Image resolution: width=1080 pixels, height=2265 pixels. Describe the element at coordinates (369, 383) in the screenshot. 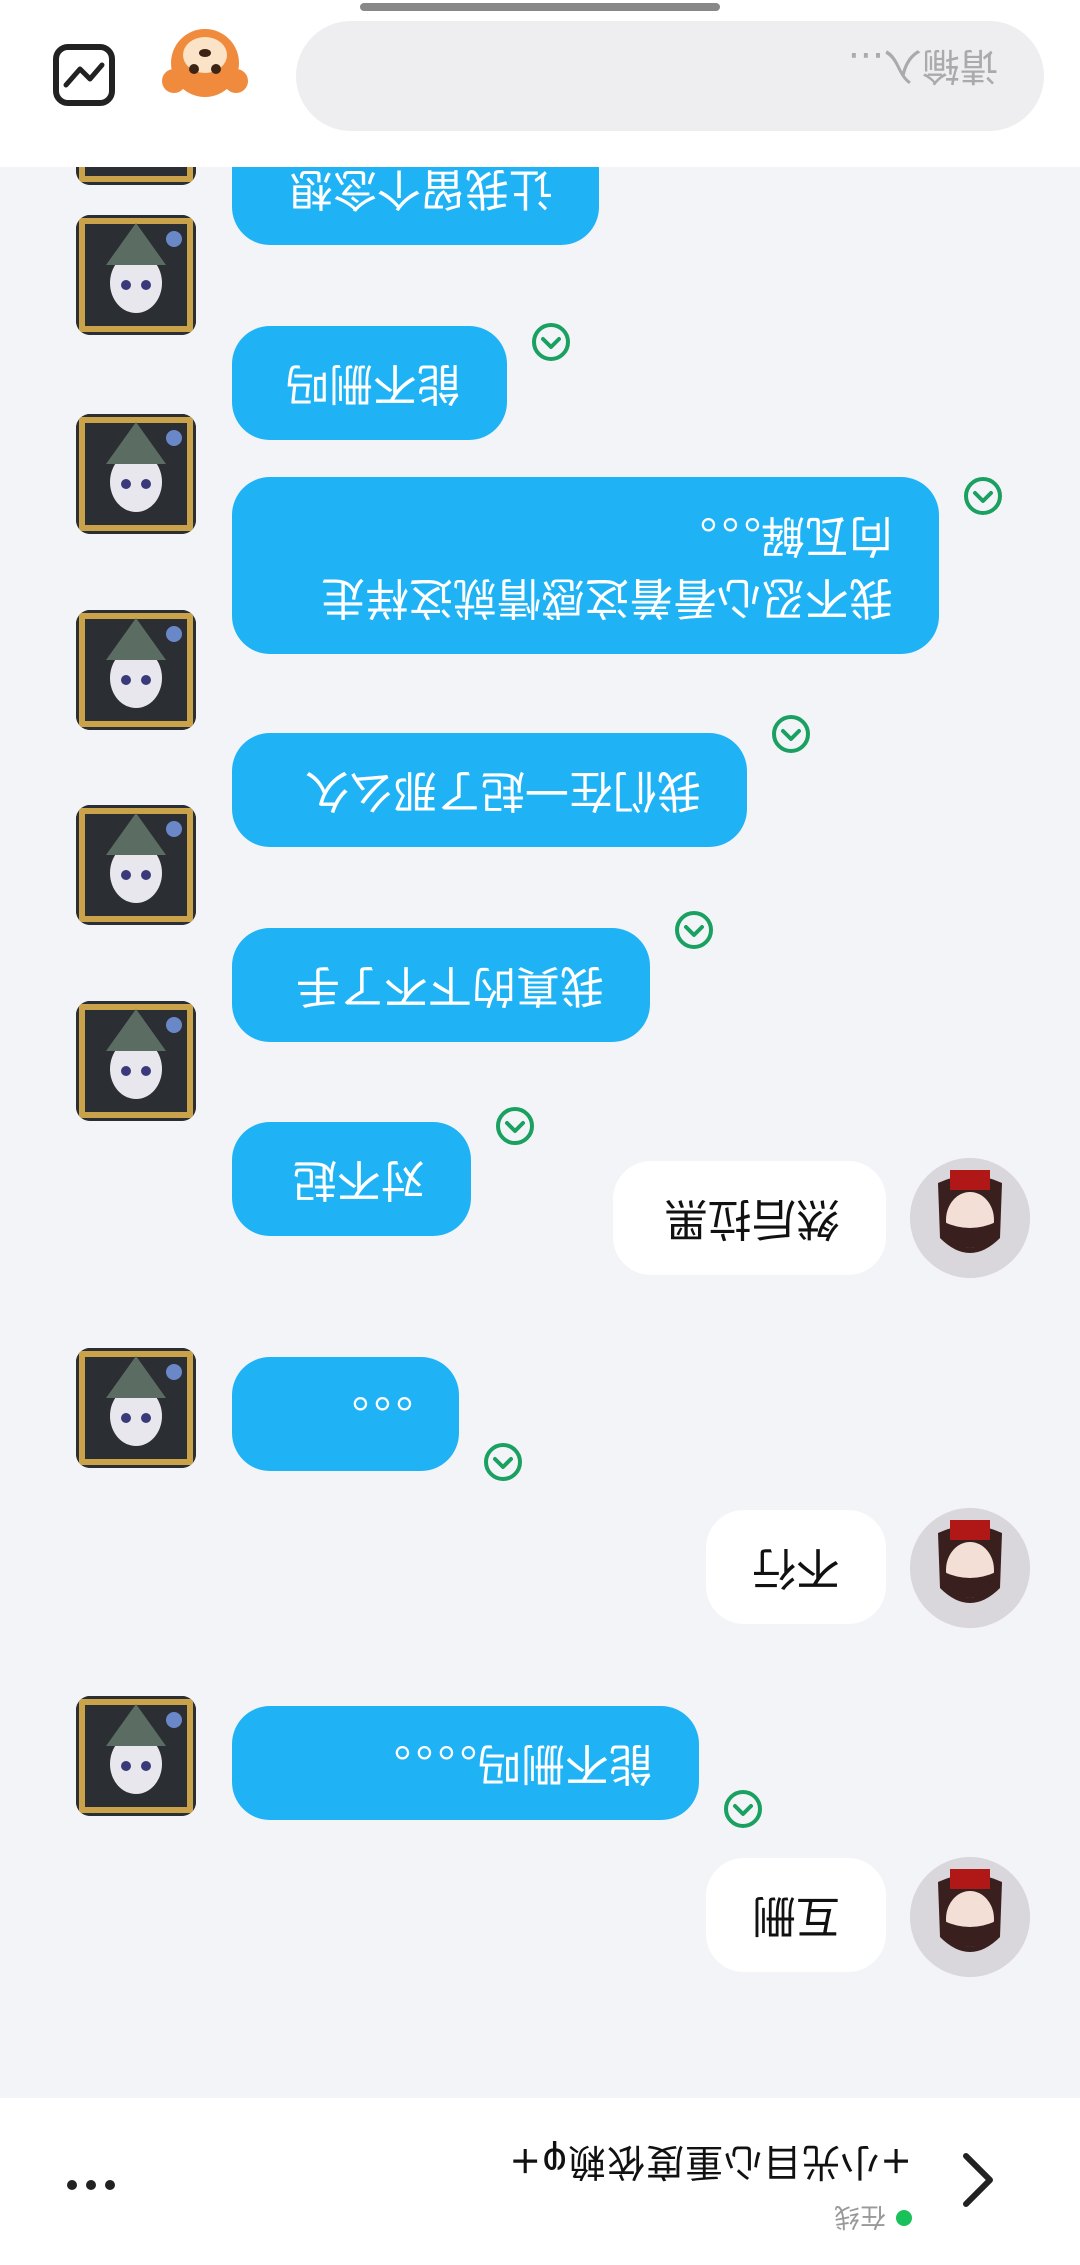

I see `message-bubble-bot: 能不删吗` at that location.